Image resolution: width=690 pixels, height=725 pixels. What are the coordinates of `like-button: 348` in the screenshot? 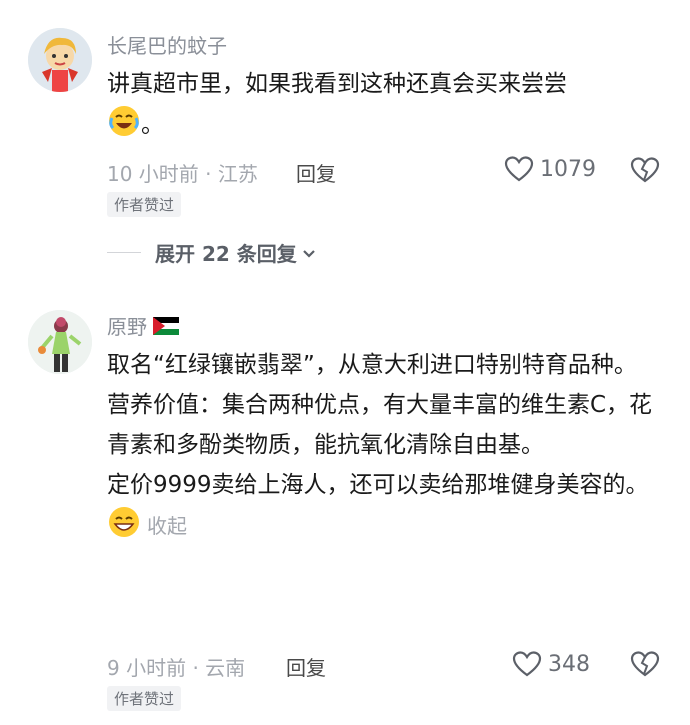 It's located at (551, 664).